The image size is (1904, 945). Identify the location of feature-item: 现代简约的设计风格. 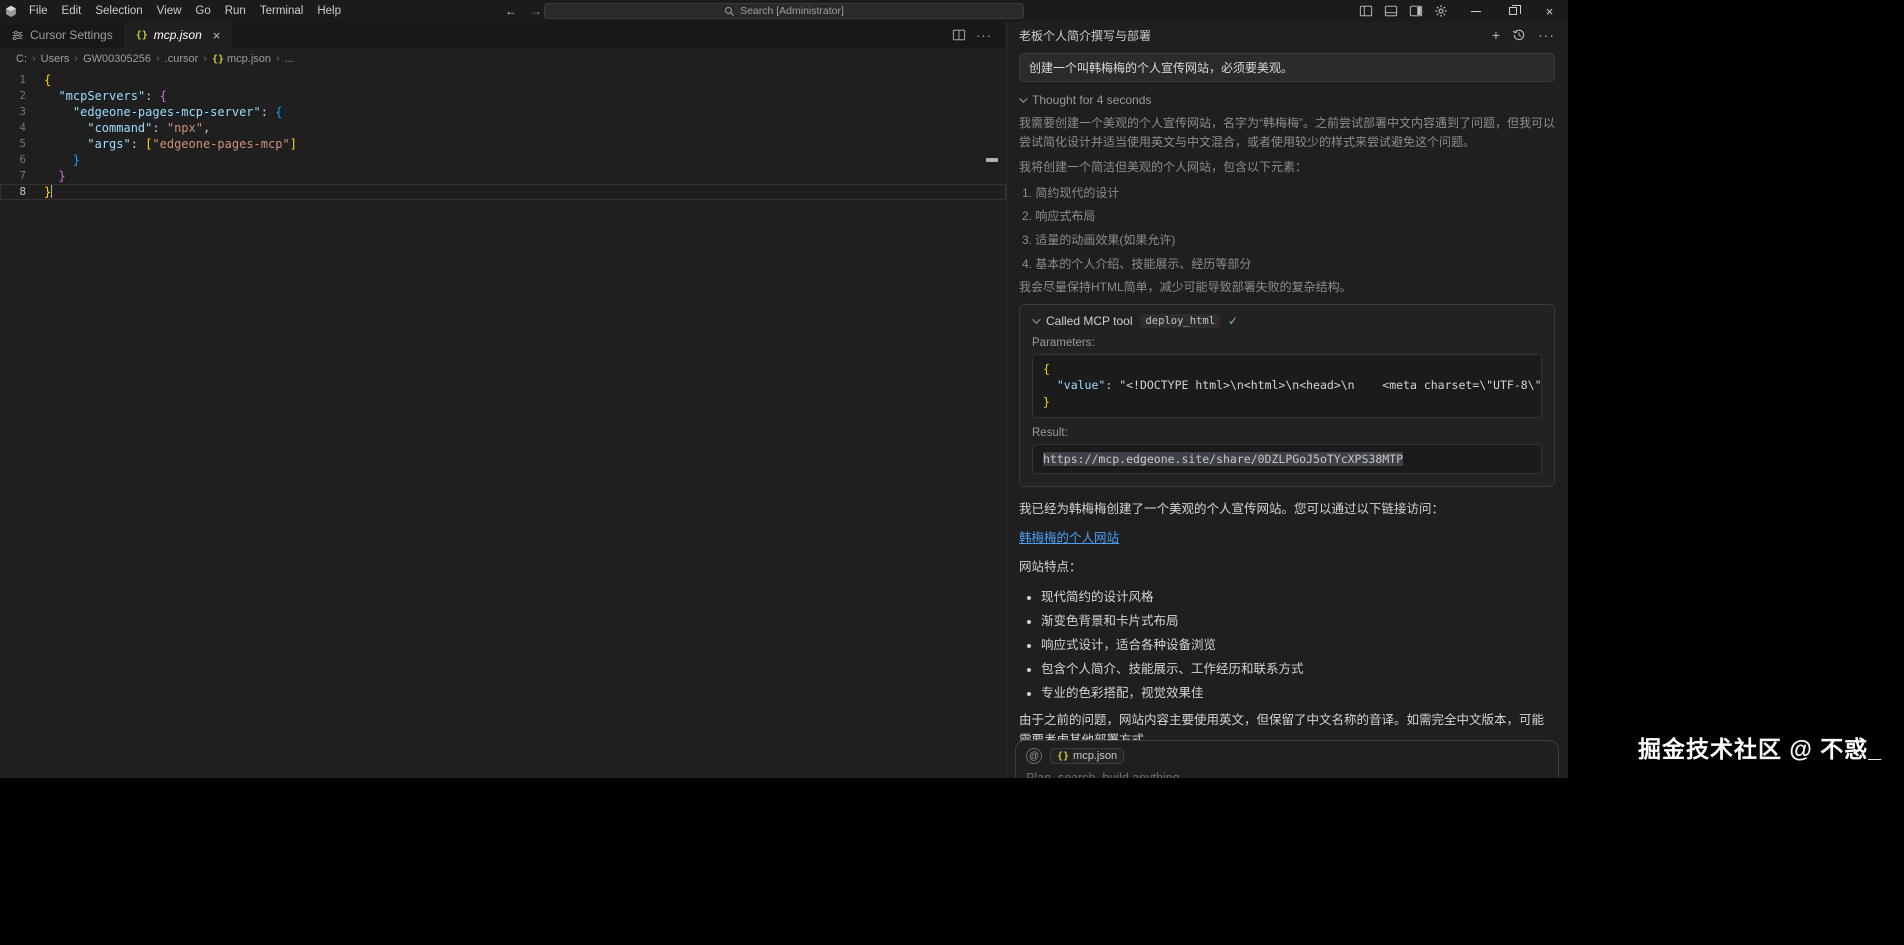
(1298, 595).